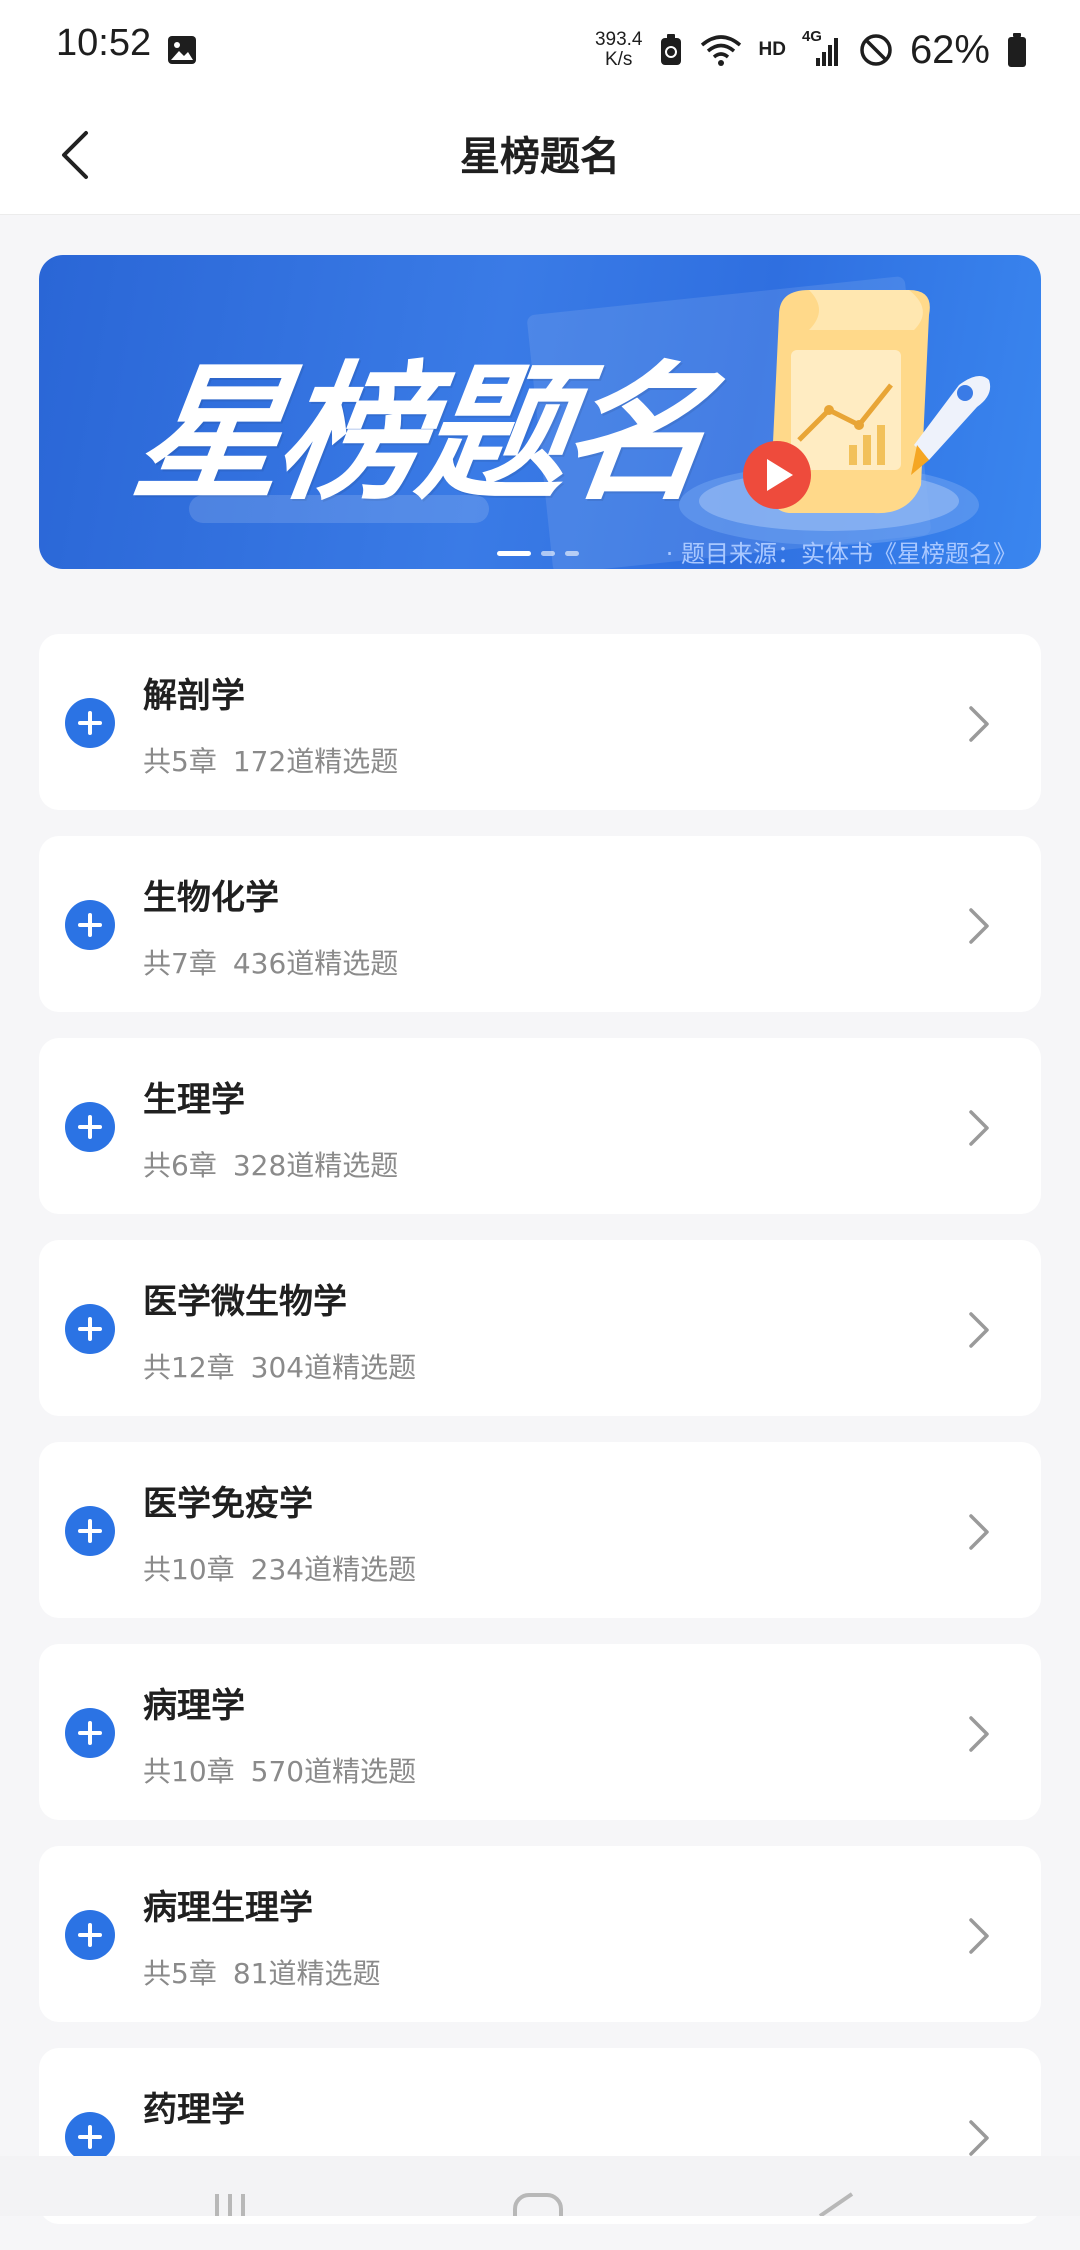  Describe the element at coordinates (876, 50) in the screenshot. I see `do-not-disturb-icon` at that location.